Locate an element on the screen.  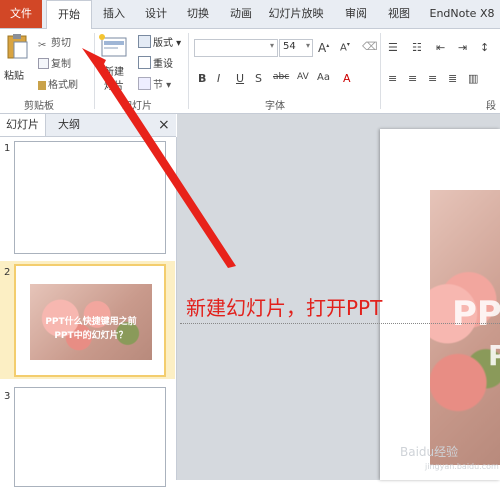
ribbon-tab-bar: 文件 开始 插入 设计 切换 动画 幻灯片放映 审阅 视图 EndNote X8 is located at coordinates (250, 15).